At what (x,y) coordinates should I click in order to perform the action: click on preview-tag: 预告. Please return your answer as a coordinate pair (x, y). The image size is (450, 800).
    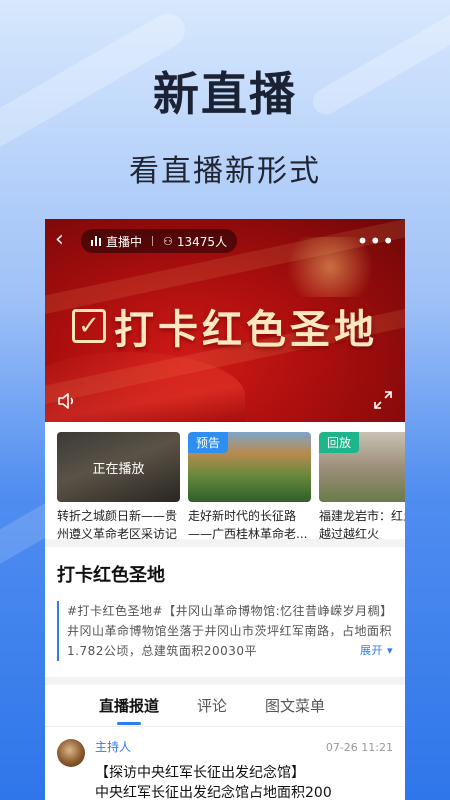
    Looking at the image, I should click on (208, 442).